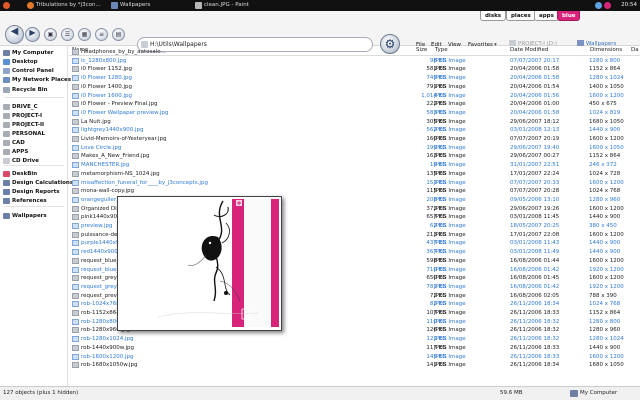  What do you see at coordinates (6, 161) in the screenshot?
I see `cd-drive-icon` at bounding box center [6, 161].